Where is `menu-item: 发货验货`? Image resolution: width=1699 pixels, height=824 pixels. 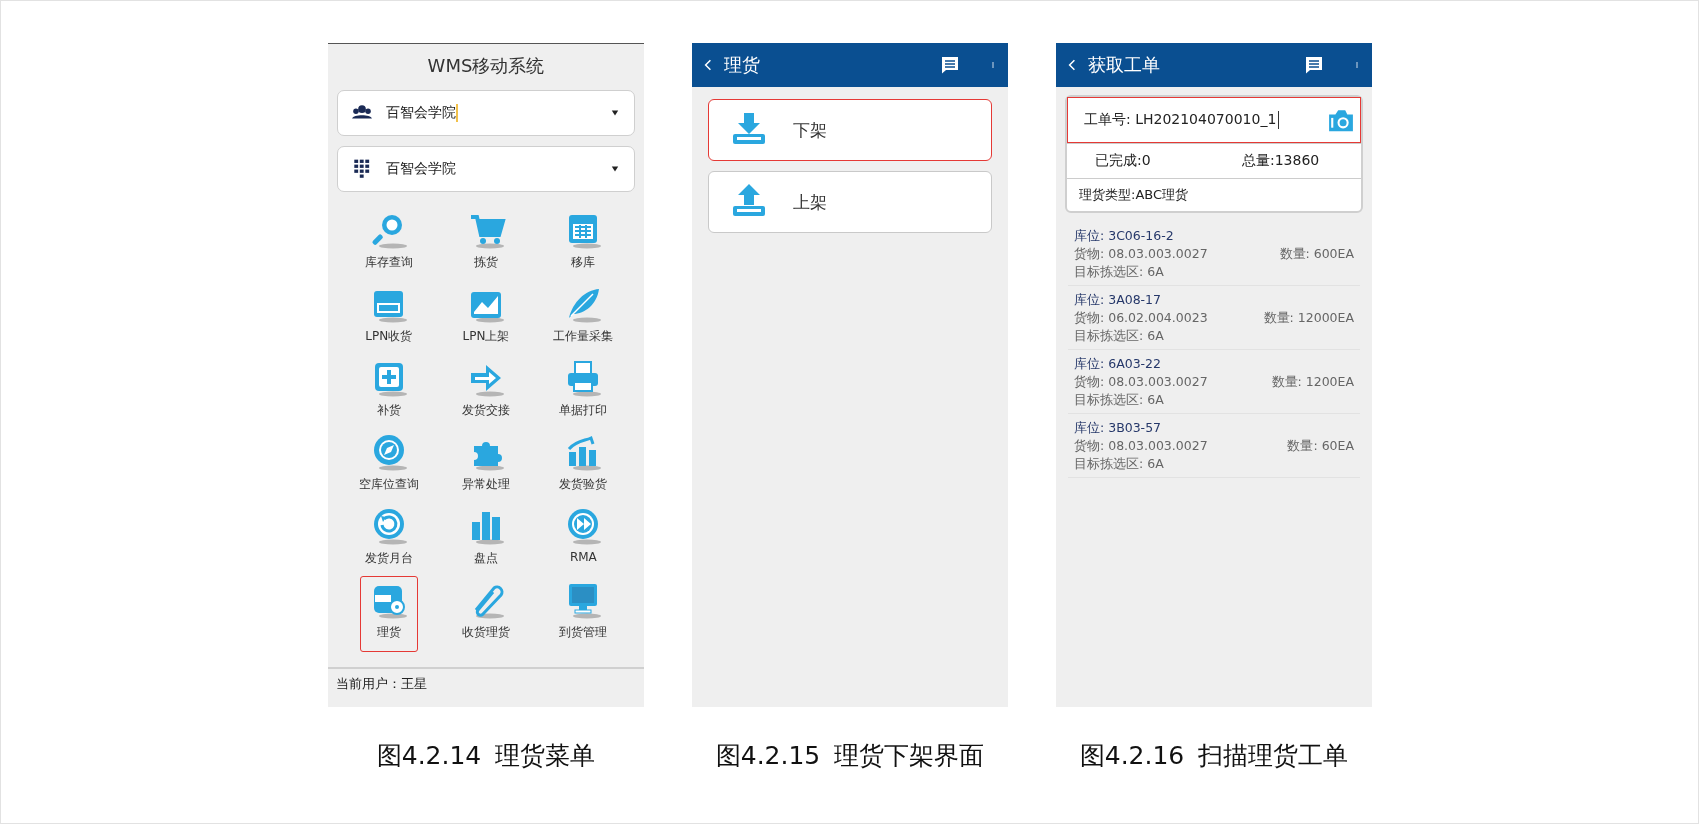 menu-item: 发货验货 is located at coordinates (583, 463).